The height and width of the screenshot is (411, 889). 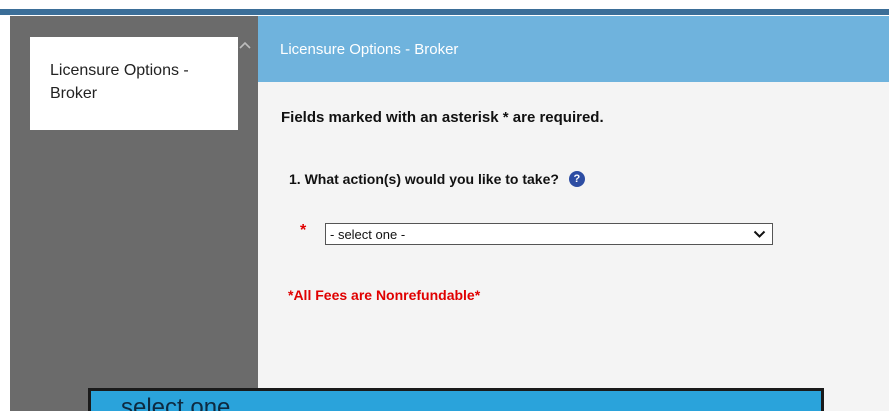 I want to click on top-bar, so click(x=444, y=8).